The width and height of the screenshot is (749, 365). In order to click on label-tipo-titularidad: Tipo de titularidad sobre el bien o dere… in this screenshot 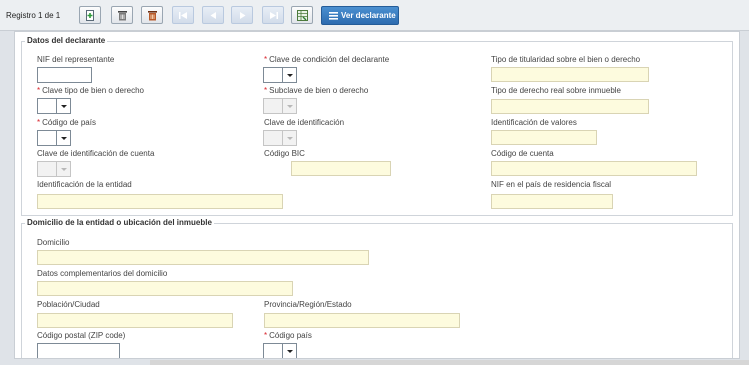, I will do `click(566, 59)`.